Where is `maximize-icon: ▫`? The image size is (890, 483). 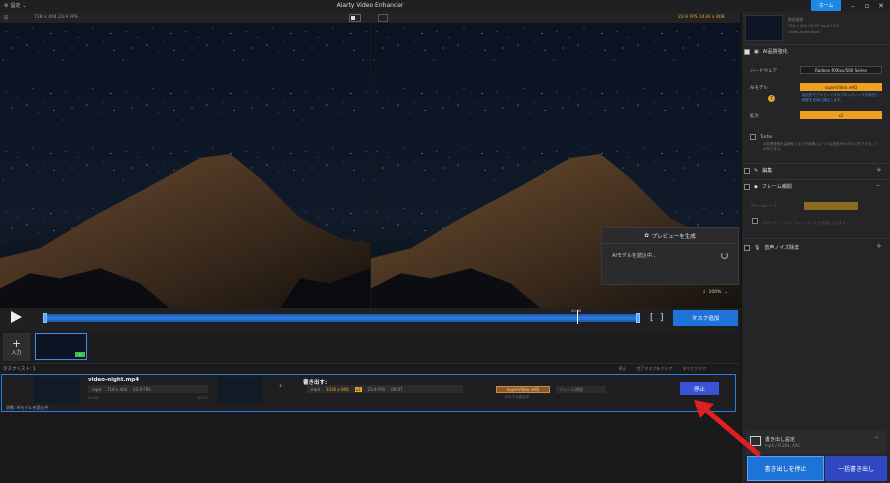 maximize-icon: ▫ is located at coordinates (867, 5).